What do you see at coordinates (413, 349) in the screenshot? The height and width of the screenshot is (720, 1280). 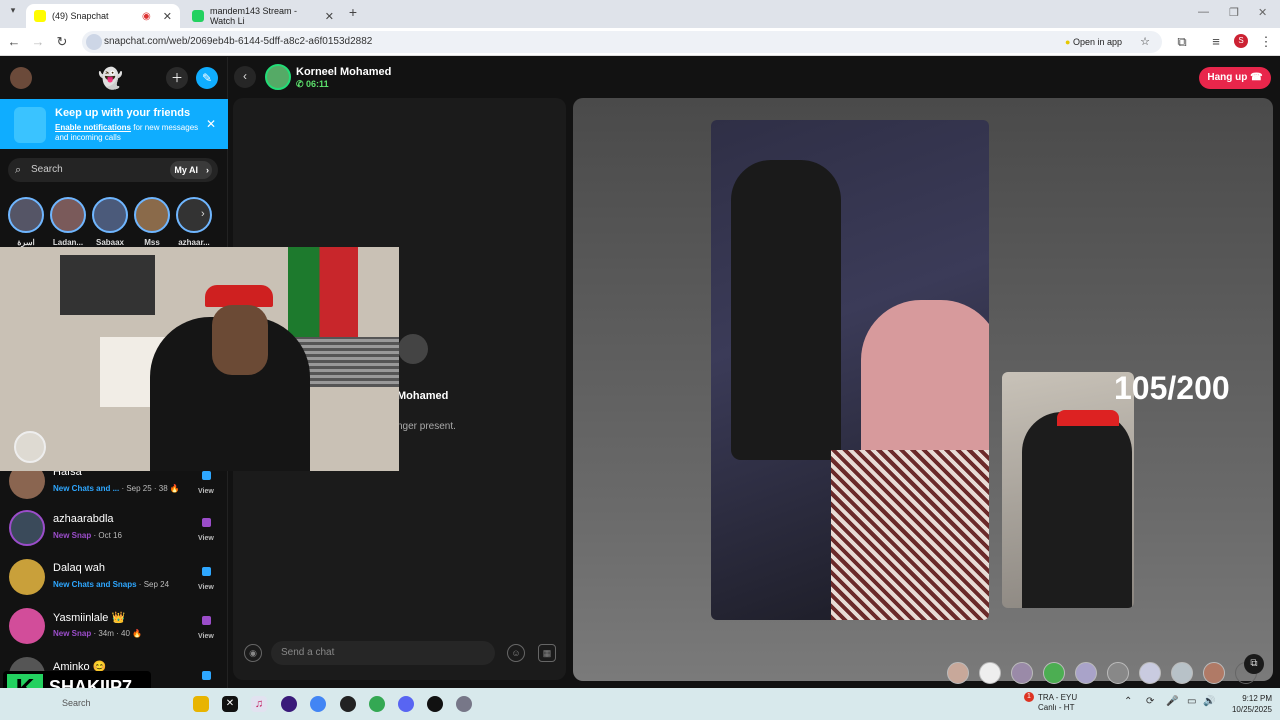 I see `chat-avatar` at bounding box center [413, 349].